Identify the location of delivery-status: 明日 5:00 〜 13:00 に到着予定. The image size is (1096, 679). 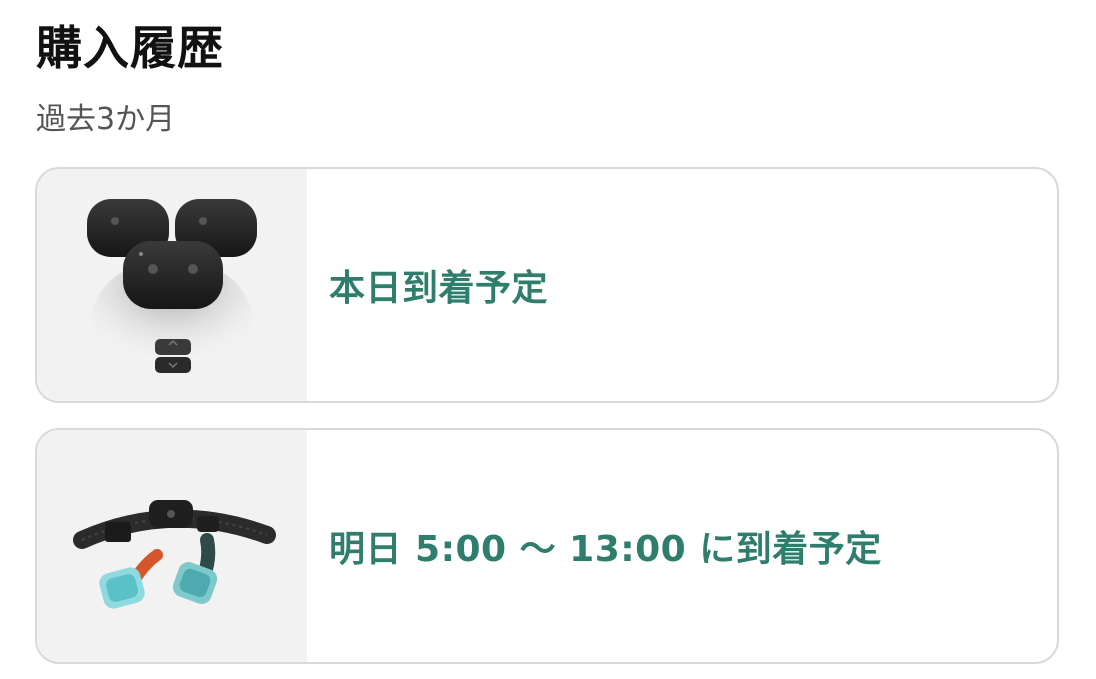
(605, 549).